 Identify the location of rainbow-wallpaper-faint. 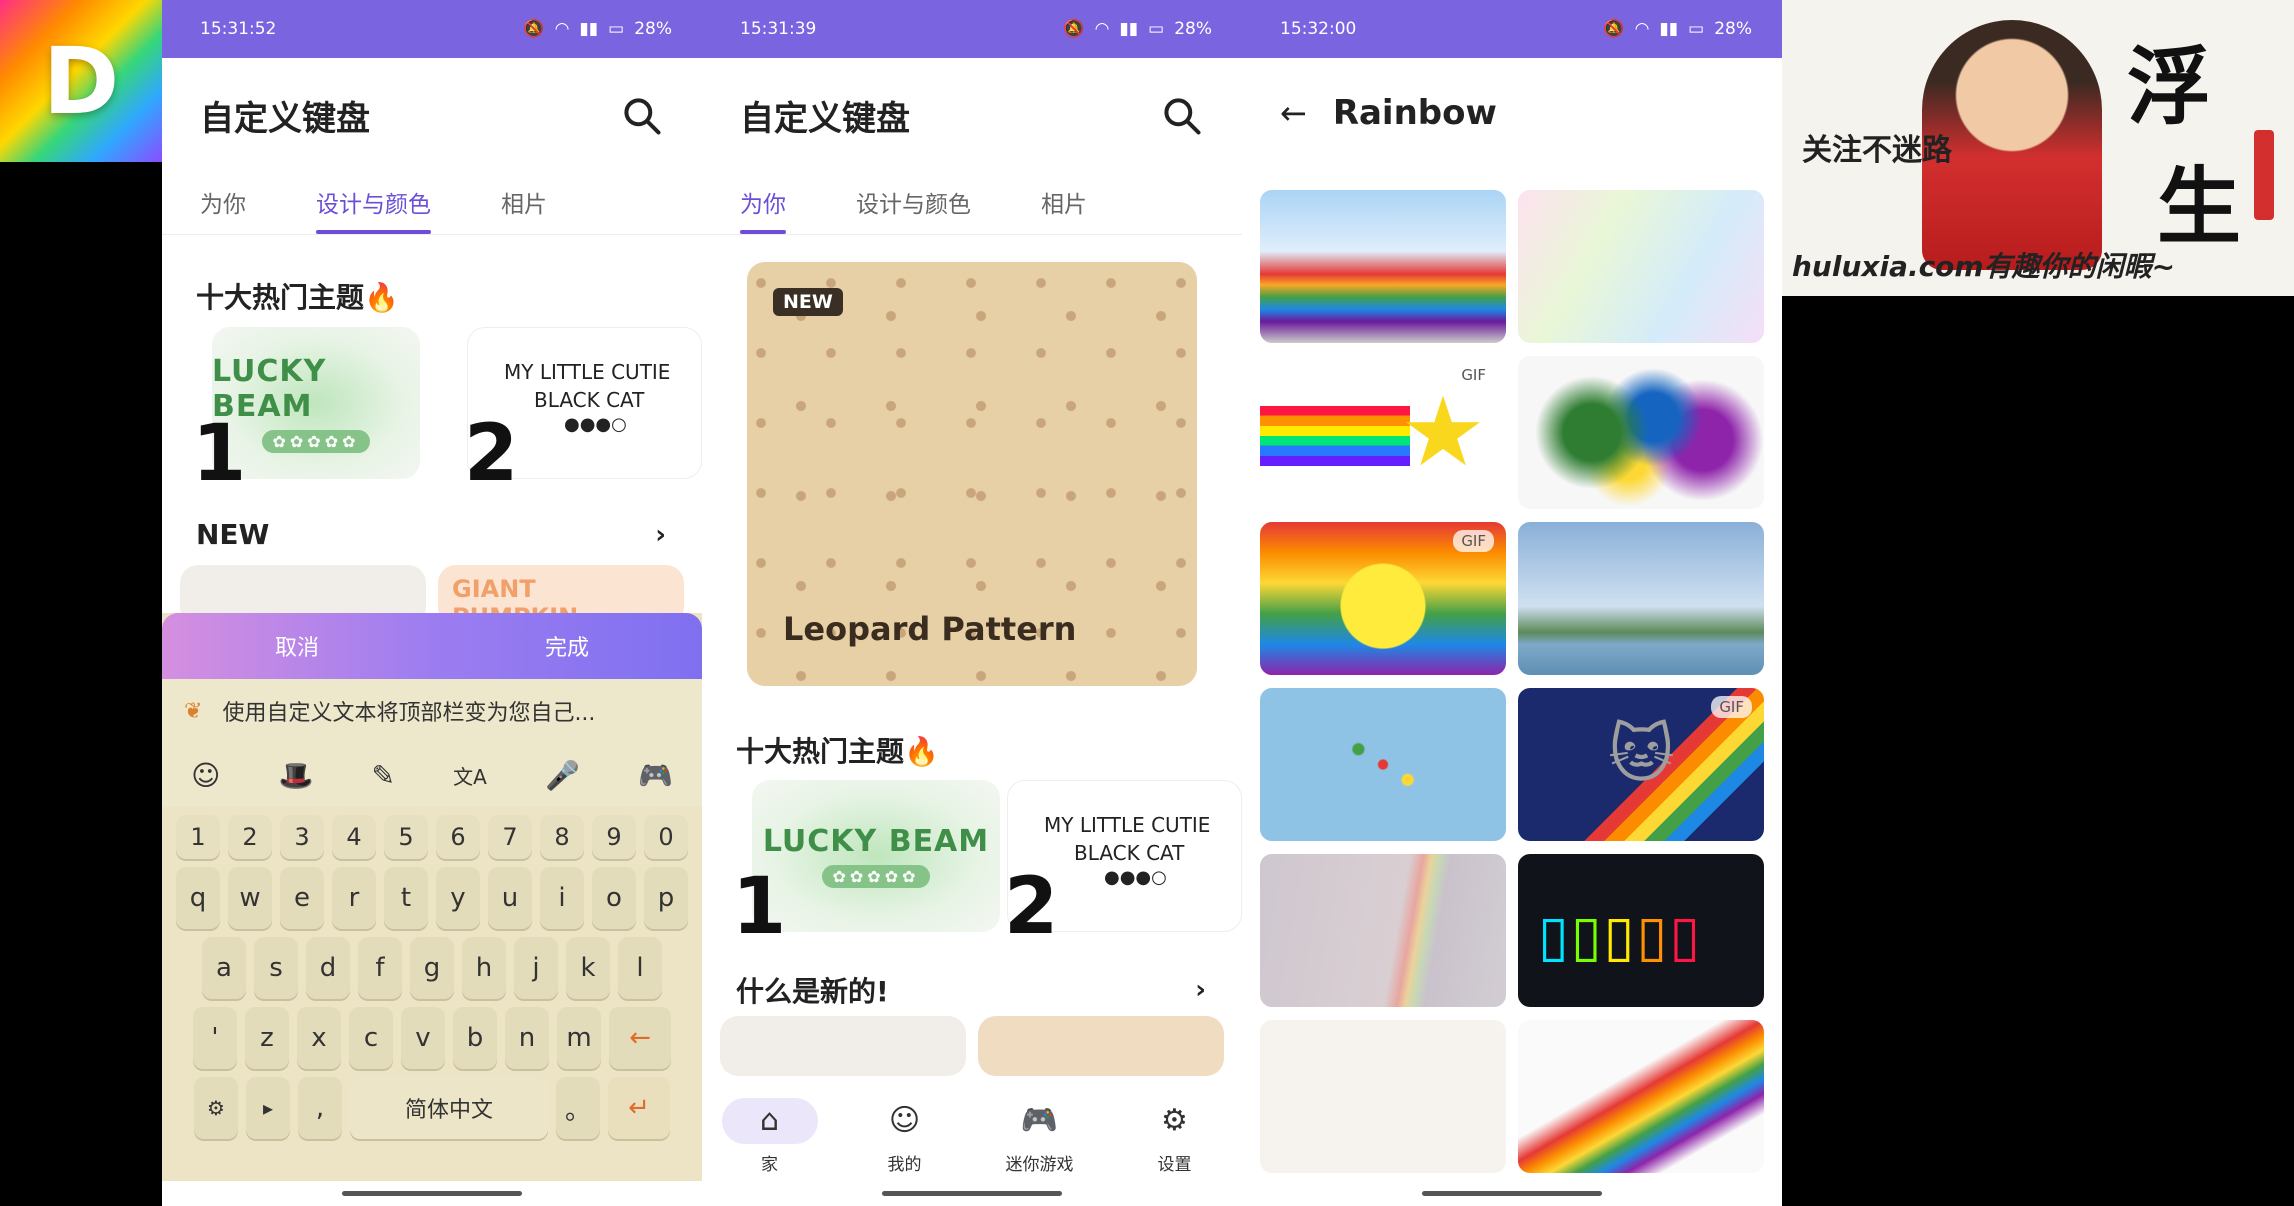
(1383, 930).